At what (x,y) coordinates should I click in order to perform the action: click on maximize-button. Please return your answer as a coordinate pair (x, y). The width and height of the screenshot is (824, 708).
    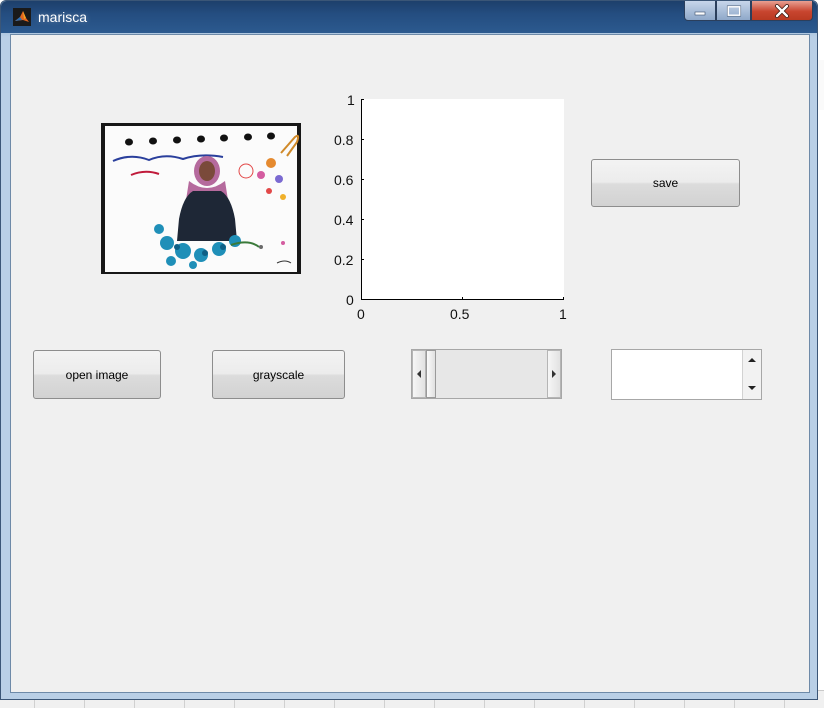
    Looking at the image, I should click on (733, 11).